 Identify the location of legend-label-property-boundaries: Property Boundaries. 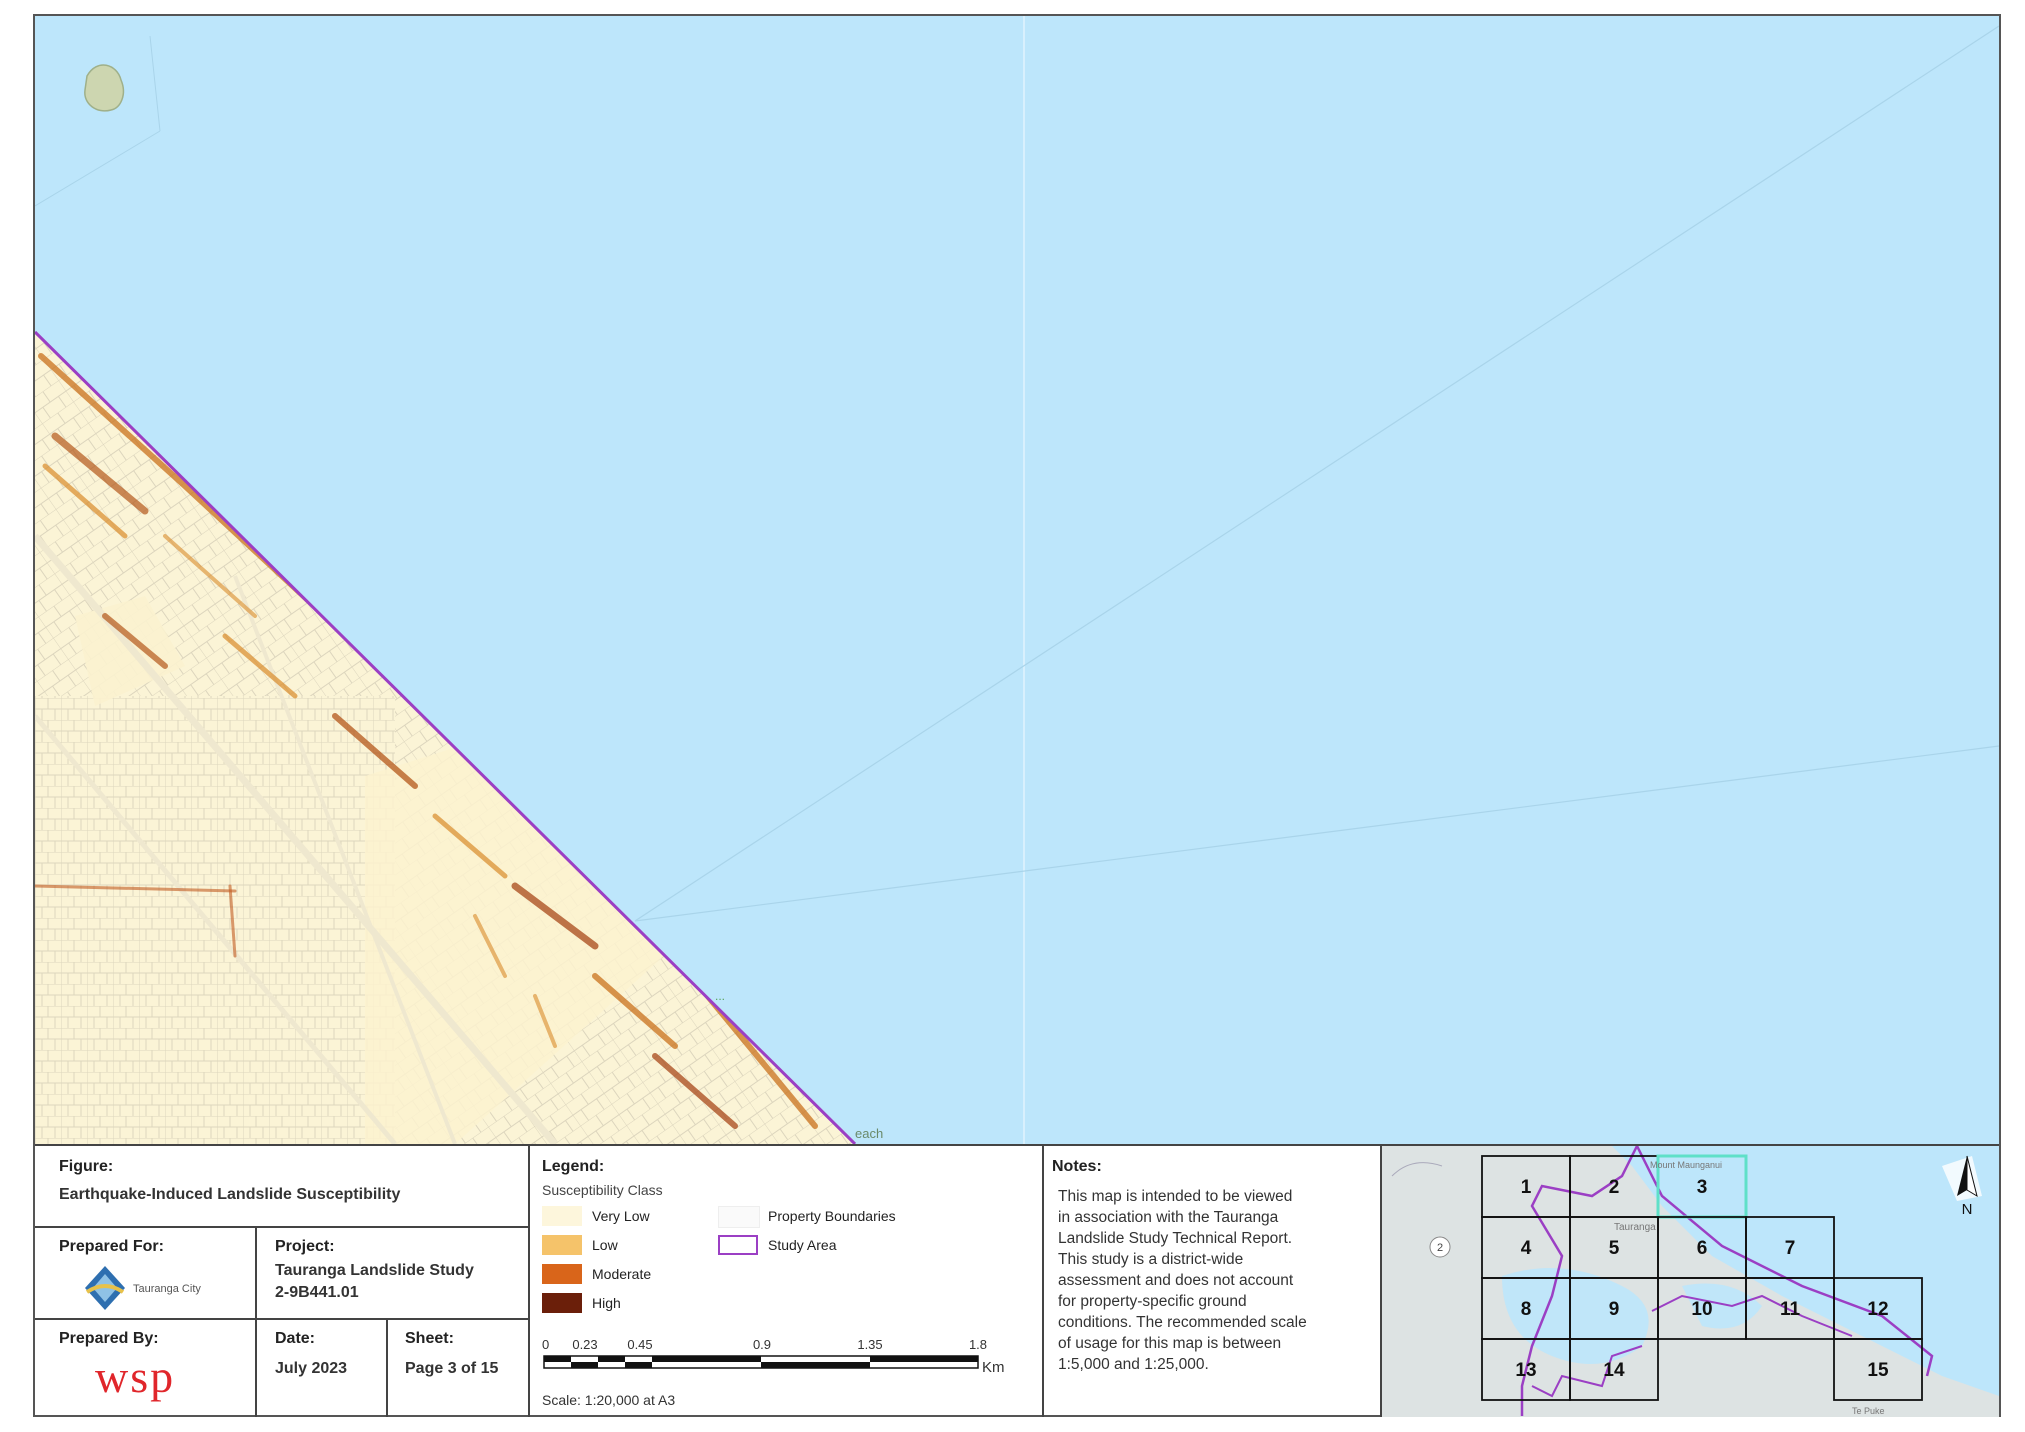
(832, 1216).